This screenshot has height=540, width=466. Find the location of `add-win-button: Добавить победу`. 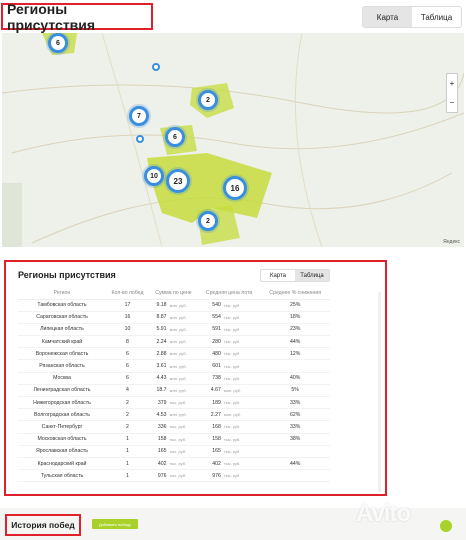

add-win-button: Добавить победу is located at coordinates (115, 524).